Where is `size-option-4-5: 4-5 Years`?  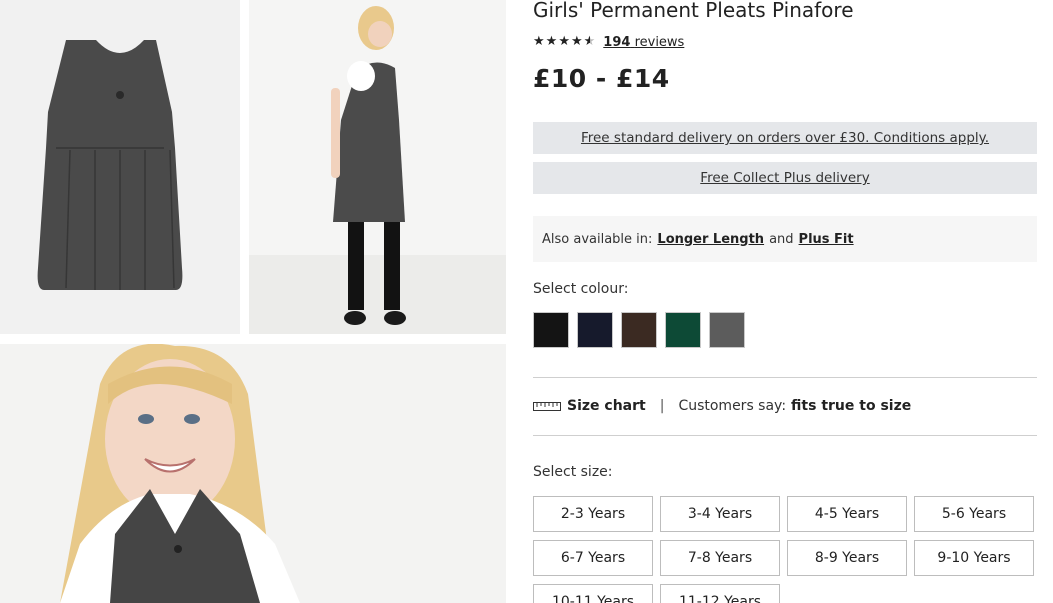
size-option-4-5: 4-5 Years is located at coordinates (847, 514).